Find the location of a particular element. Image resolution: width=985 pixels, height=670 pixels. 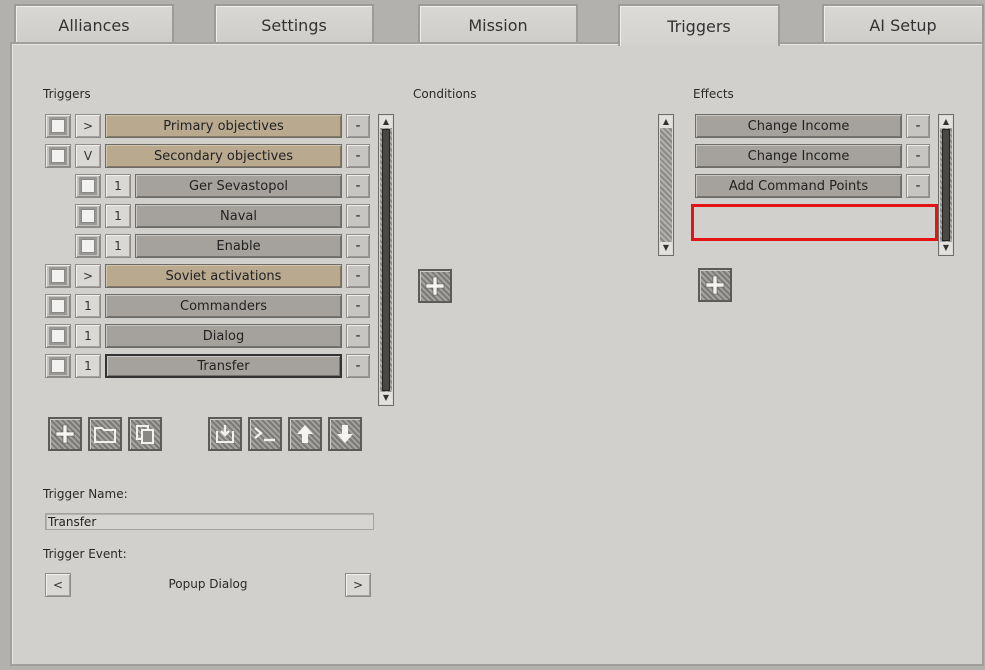

import-icon is located at coordinates (225, 434).